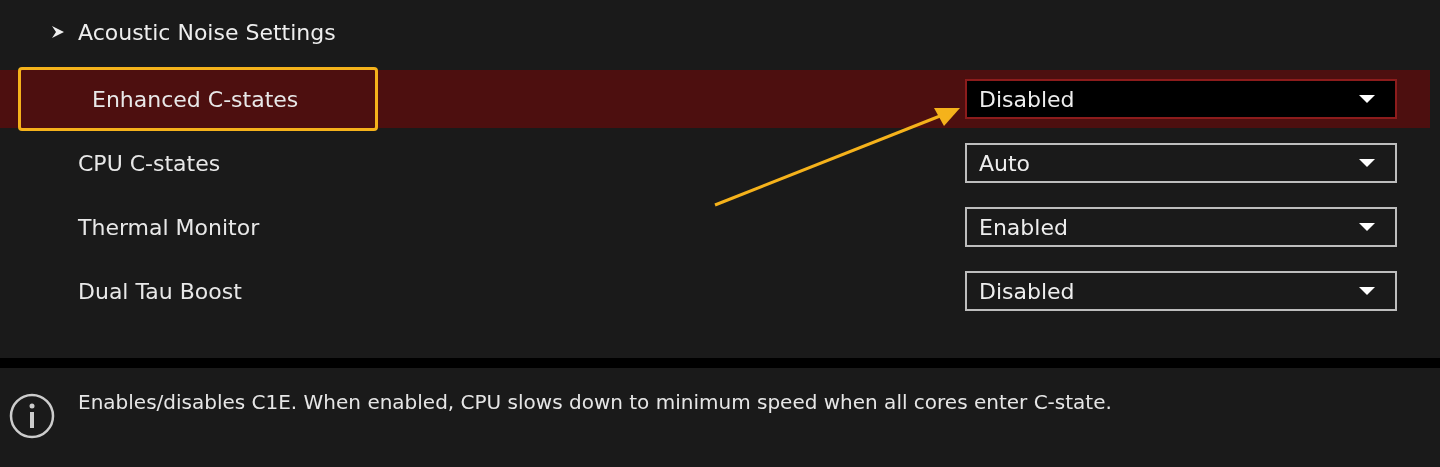  Describe the element at coordinates (715, 291) in the screenshot. I see `setting-row: Dual Tau Boost Disabled` at that location.